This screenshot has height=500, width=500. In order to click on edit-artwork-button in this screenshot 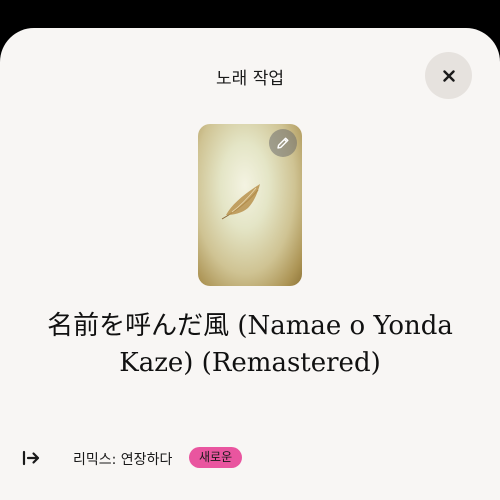, I will do `click(283, 143)`.